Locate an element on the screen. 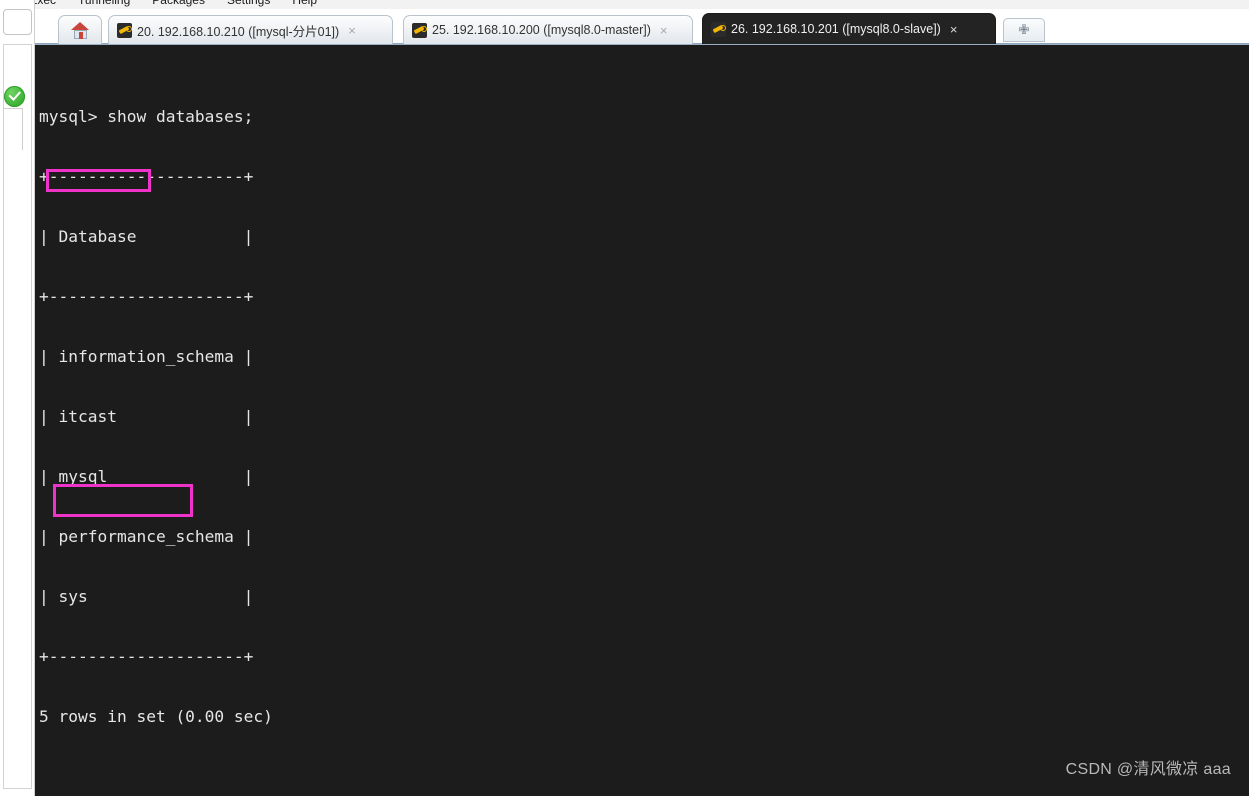 This screenshot has height=796, width=1249. terminal-line-text: 5 rows in set (0.00 sec) is located at coordinates (156, 716).